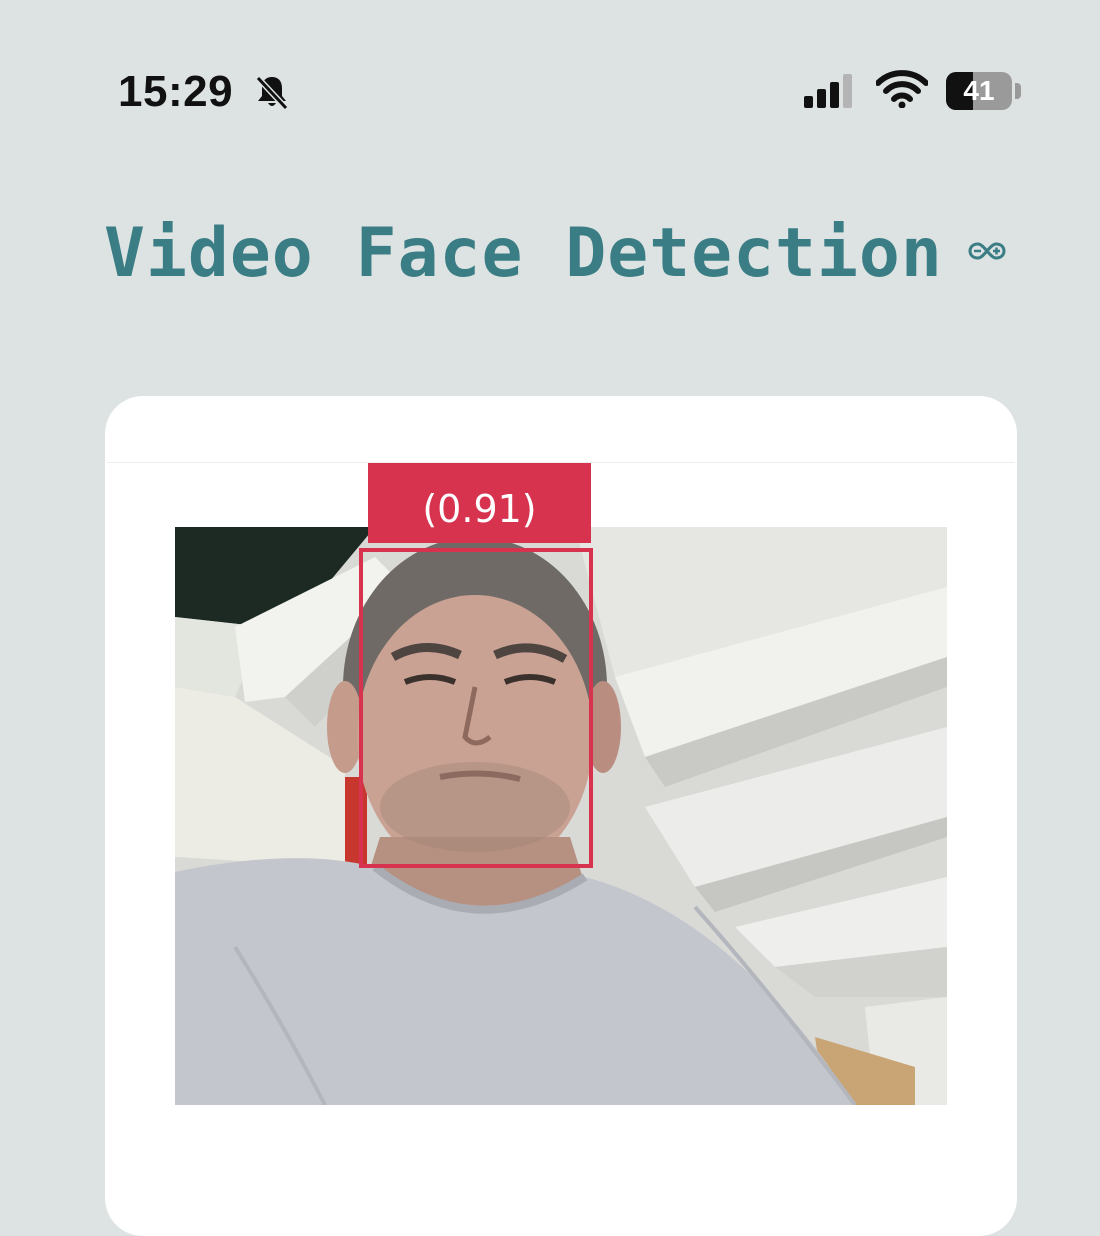 The height and width of the screenshot is (1236, 1100). Describe the element at coordinates (476, 708) in the screenshot. I see `face-detection-box` at that location.